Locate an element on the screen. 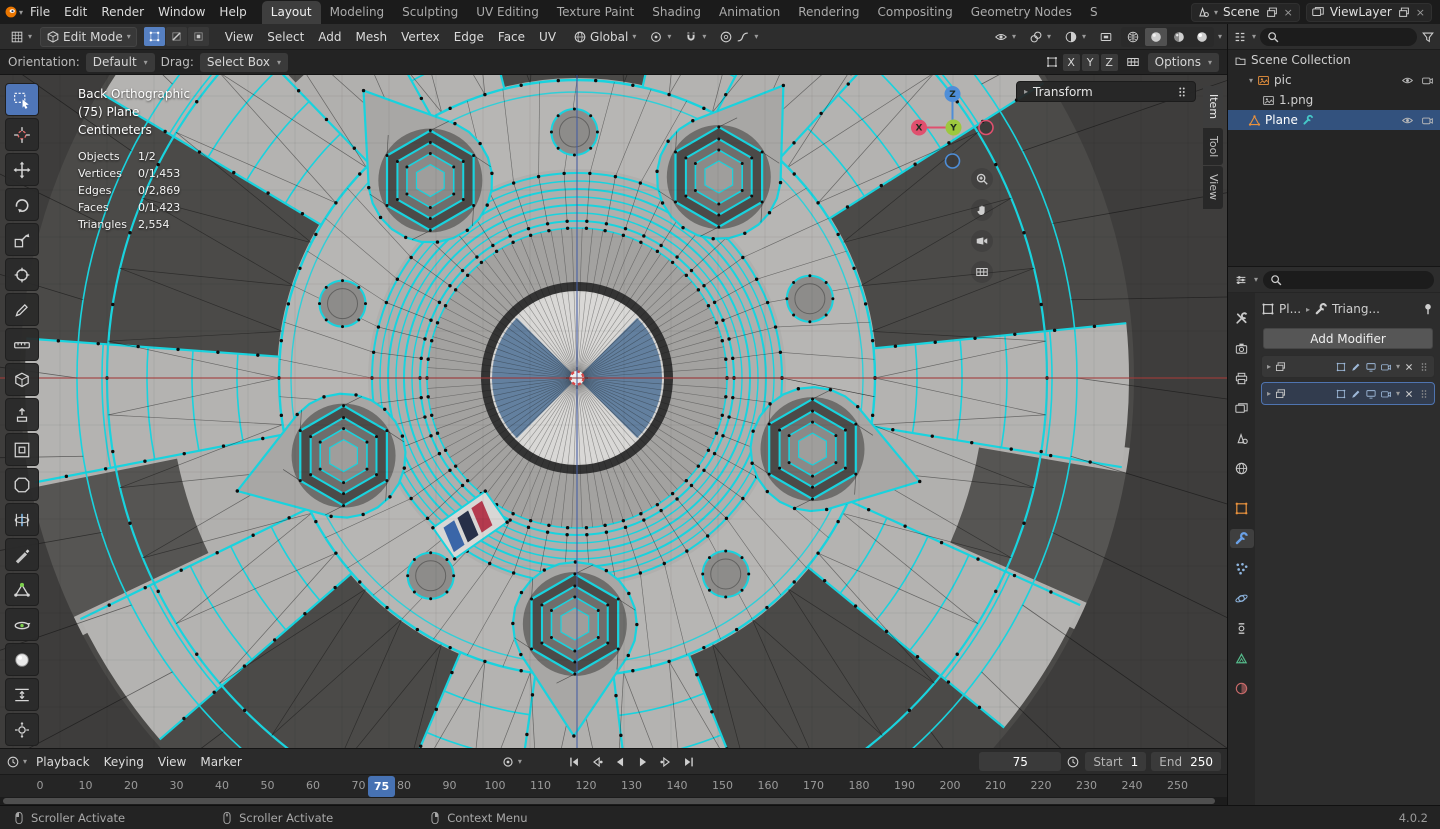 Image resolution: width=1440 pixels, height=829 pixels. select-mode-face is located at coordinates (198, 36).